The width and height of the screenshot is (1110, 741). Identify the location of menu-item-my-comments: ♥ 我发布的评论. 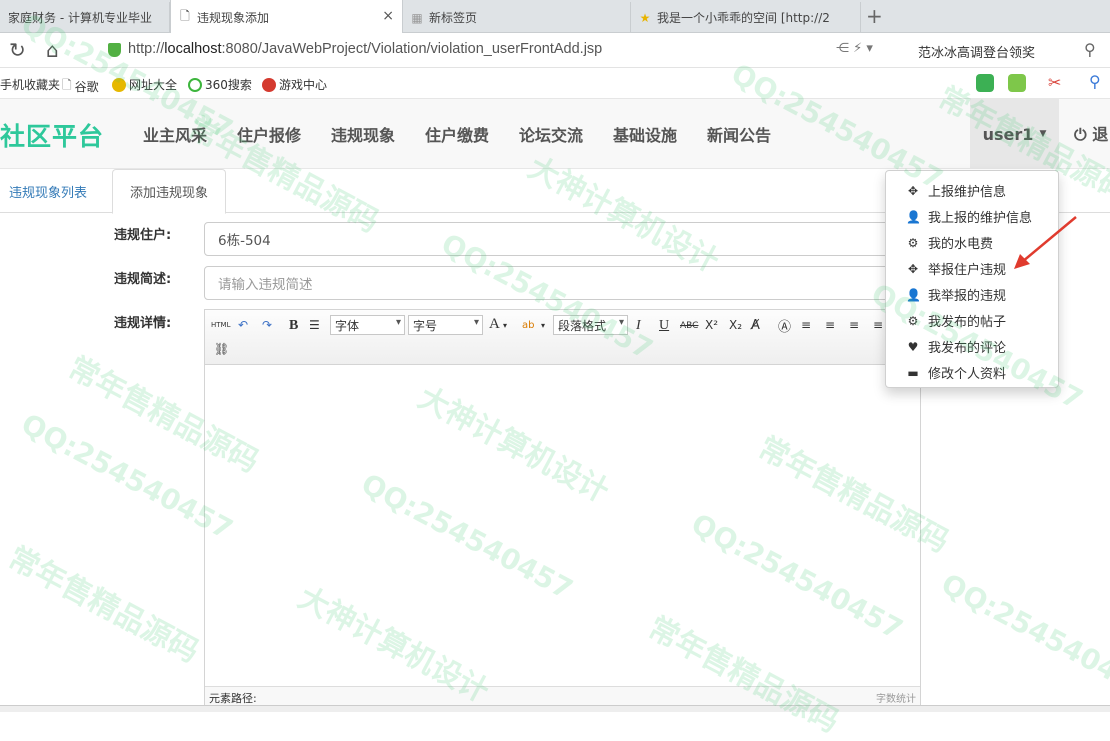
(956, 347).